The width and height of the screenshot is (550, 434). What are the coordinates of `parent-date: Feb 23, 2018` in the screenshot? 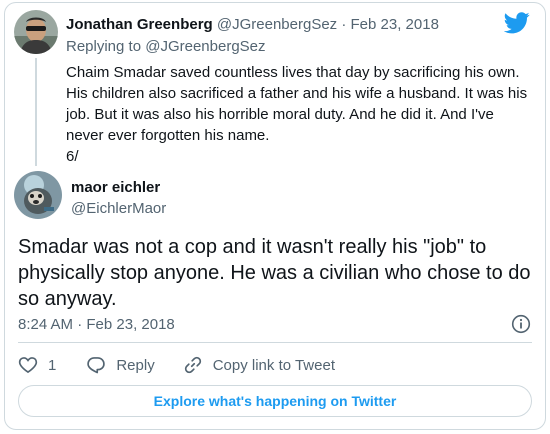 It's located at (395, 24).